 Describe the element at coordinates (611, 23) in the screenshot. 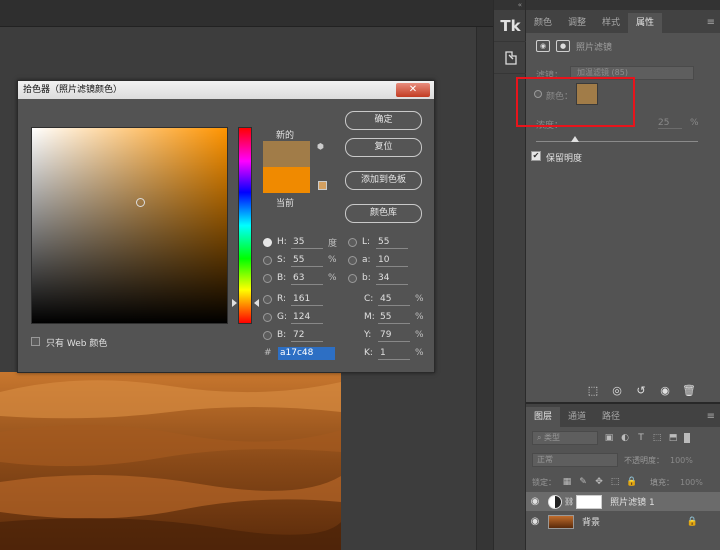

I see `tab-styles: 样式` at that location.